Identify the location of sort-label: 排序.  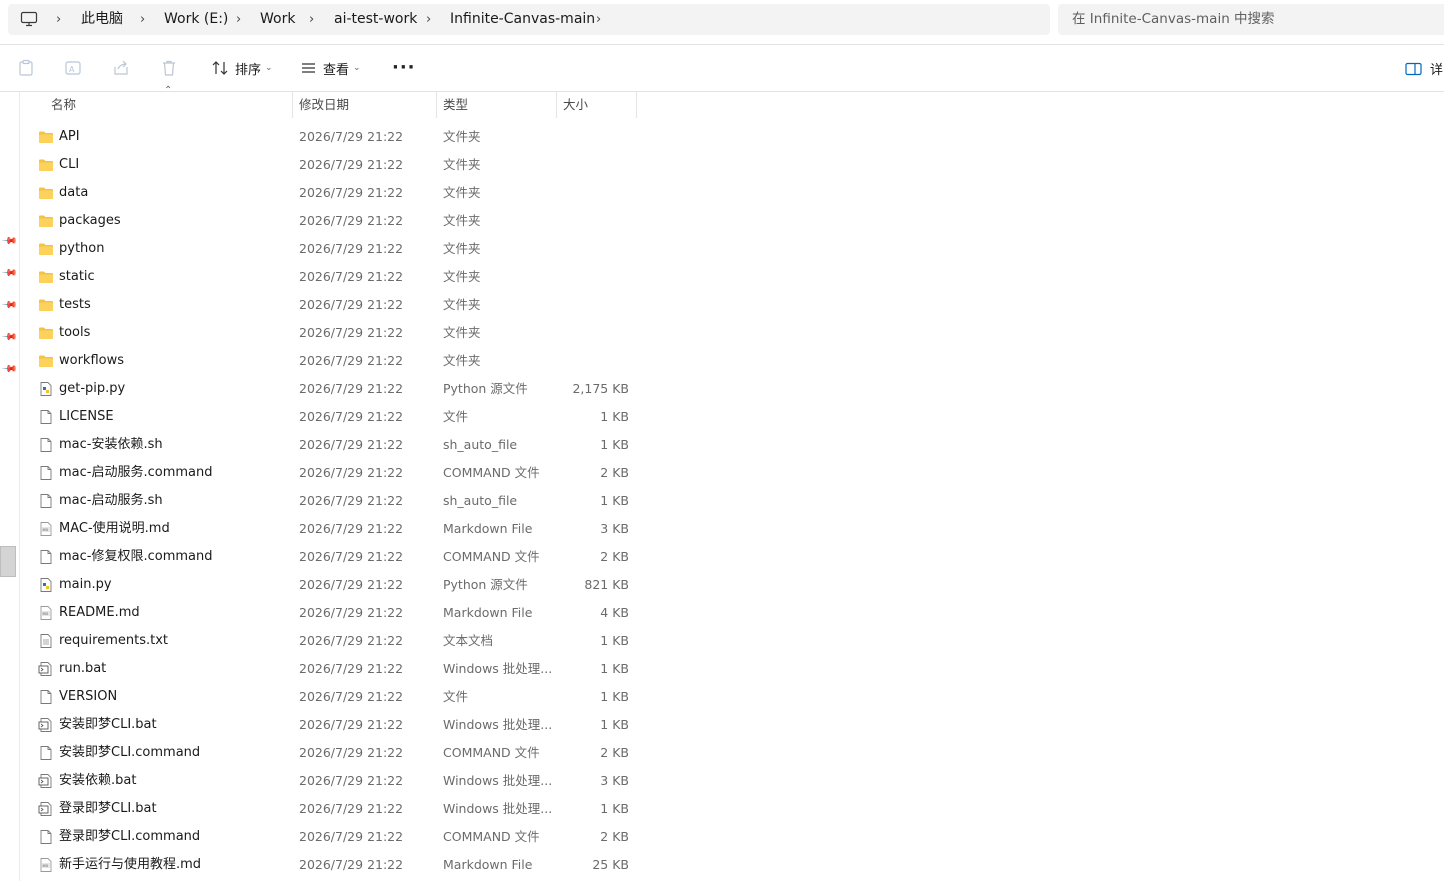
(248, 70).